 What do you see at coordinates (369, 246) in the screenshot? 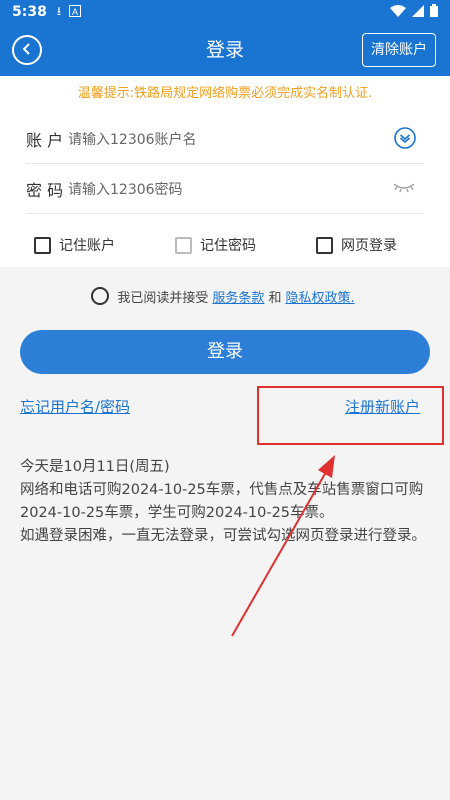
I see `web-login-label: 网页登录` at bounding box center [369, 246].